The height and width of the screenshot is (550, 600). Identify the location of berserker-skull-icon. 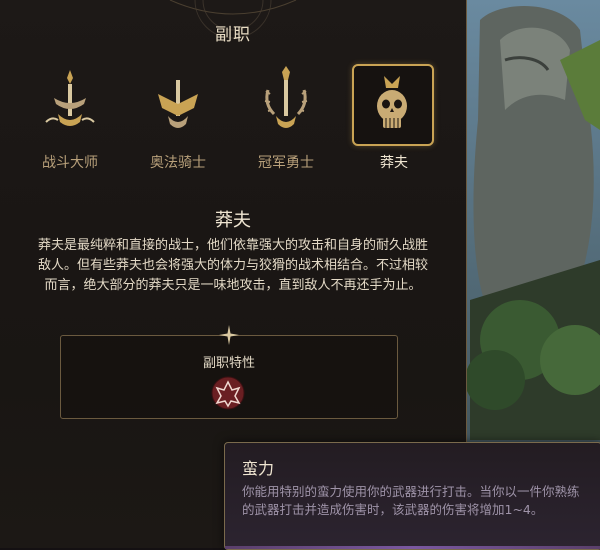
(392, 102).